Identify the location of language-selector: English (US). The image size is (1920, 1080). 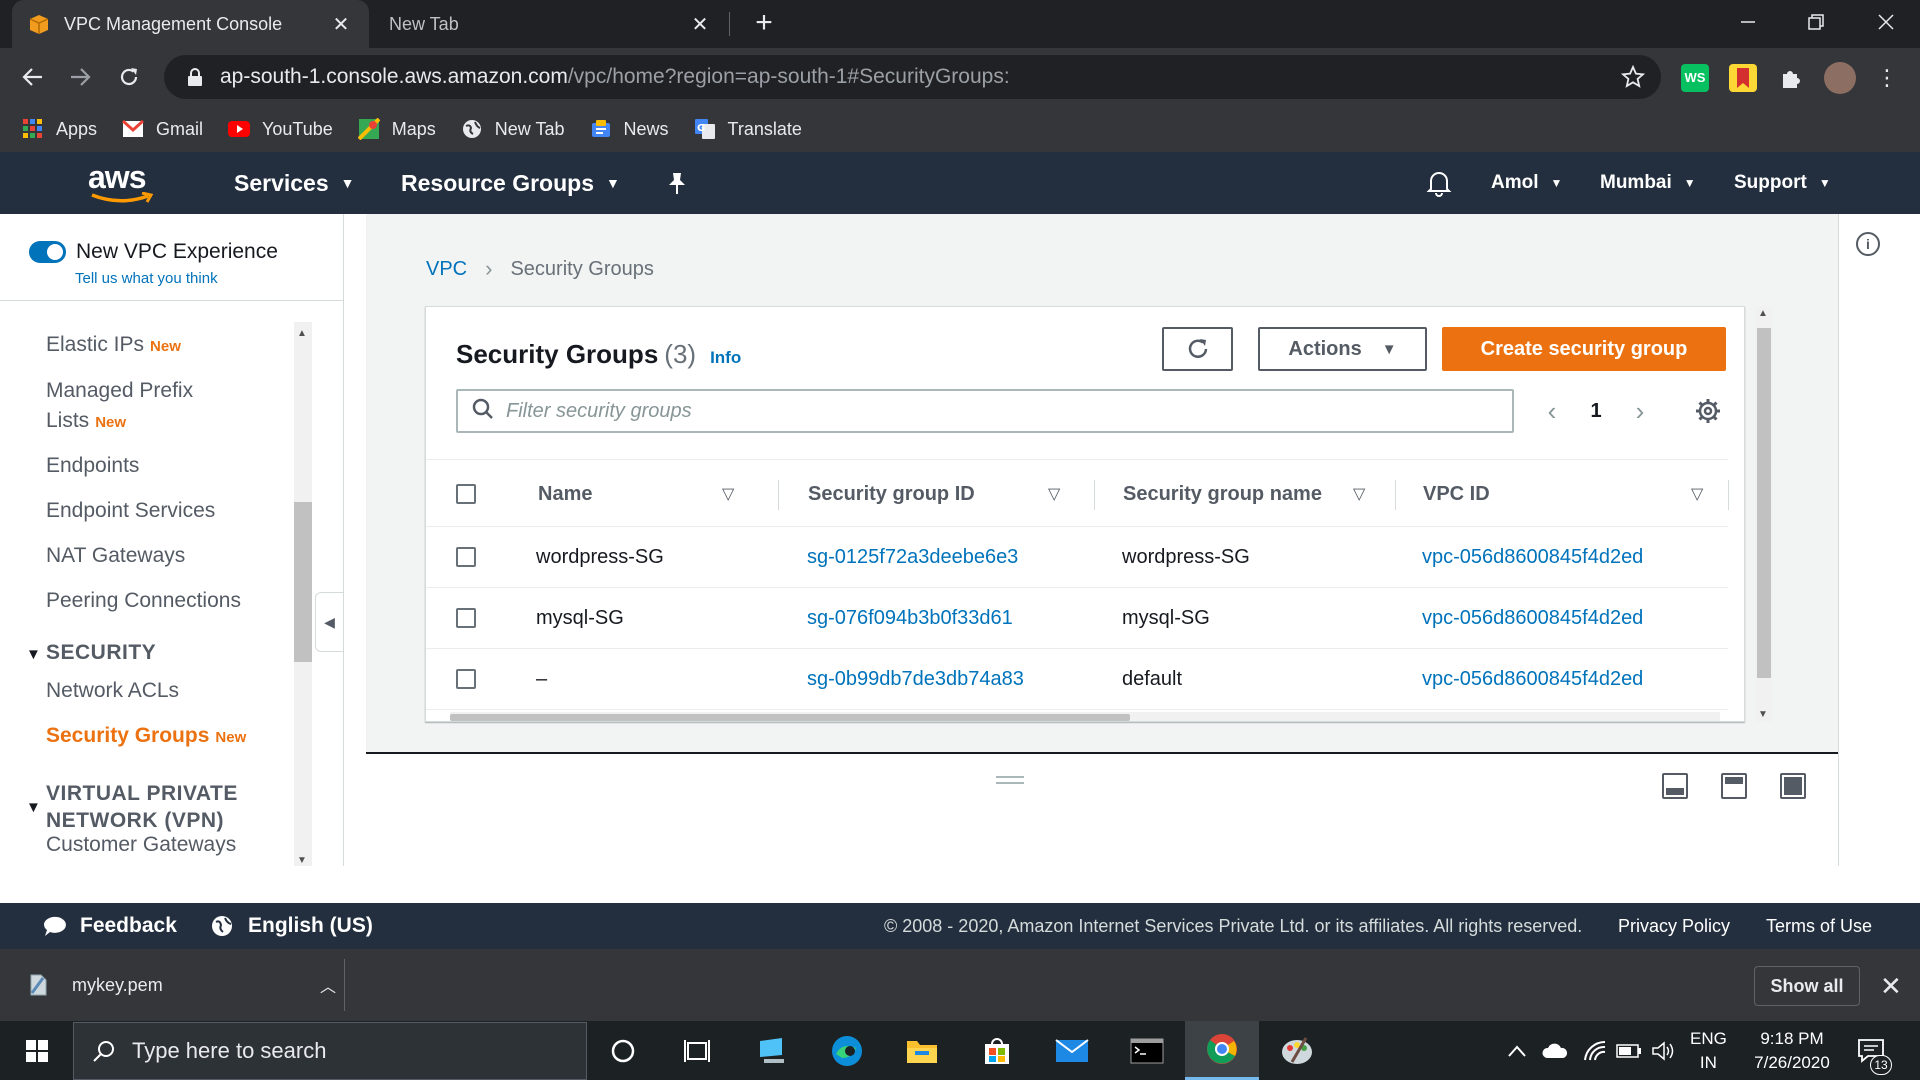
(291, 926).